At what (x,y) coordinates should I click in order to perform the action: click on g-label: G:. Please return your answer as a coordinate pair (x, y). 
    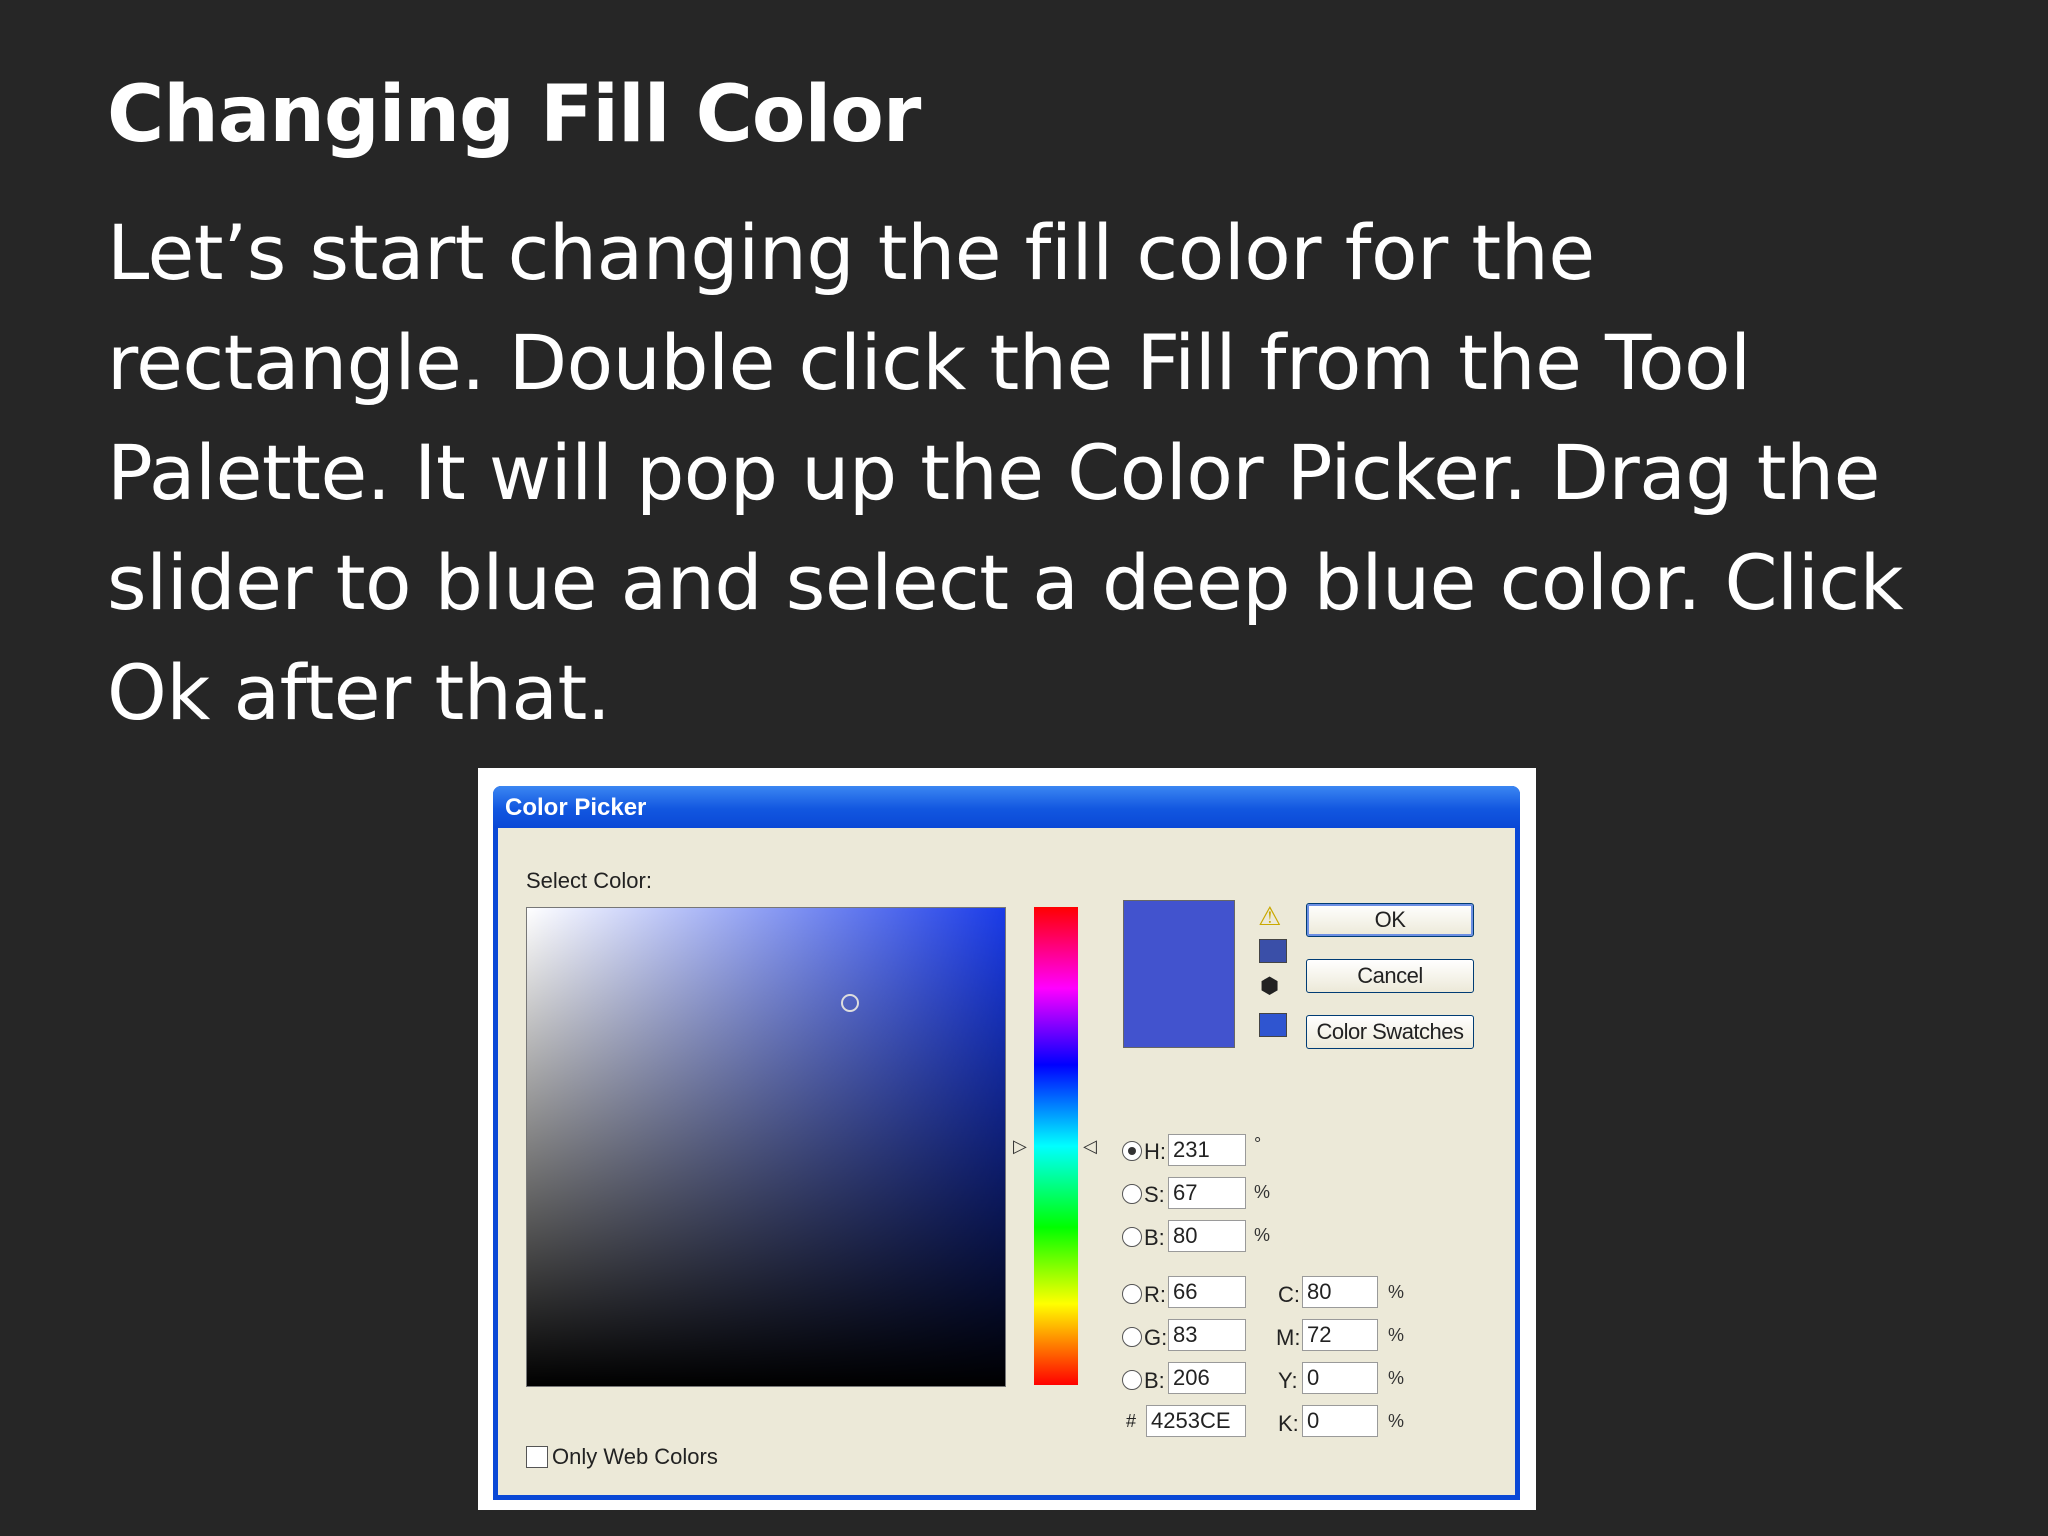
    Looking at the image, I should click on (1156, 1337).